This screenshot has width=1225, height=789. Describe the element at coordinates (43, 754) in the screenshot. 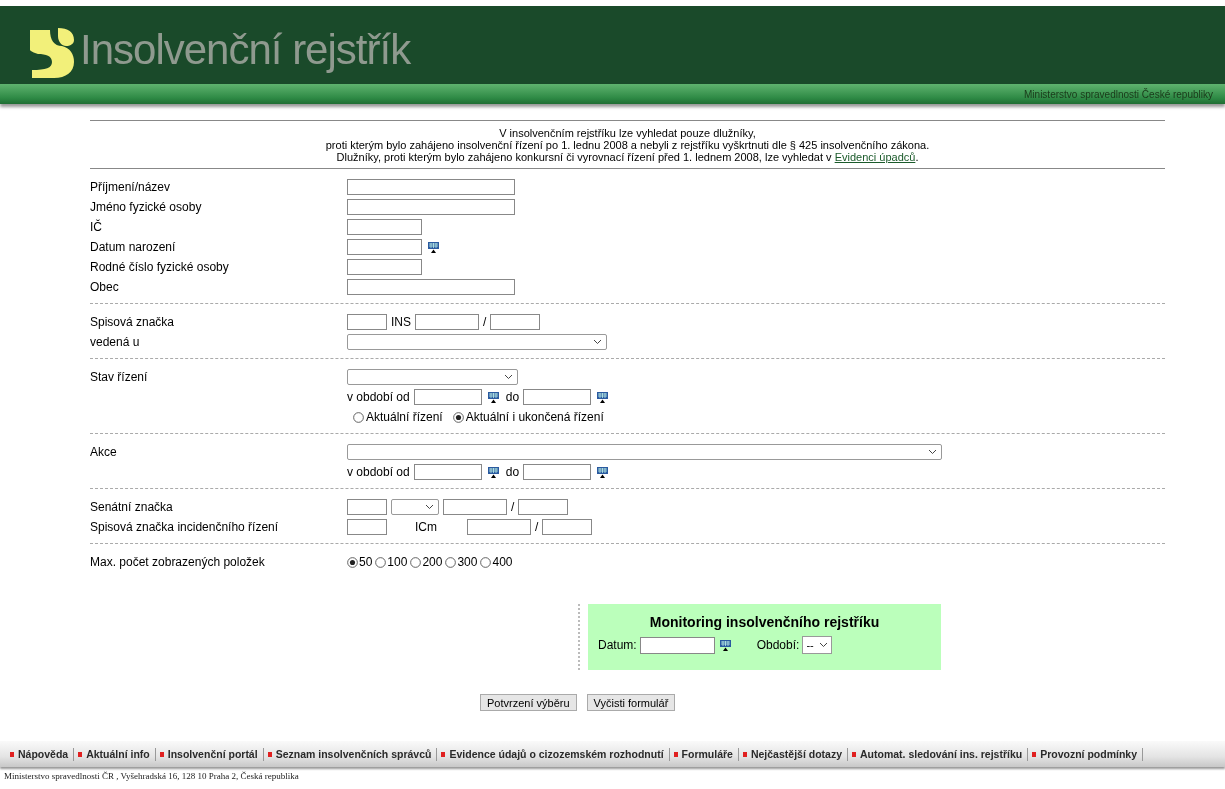

I see `nav-link: Nápověda` at that location.